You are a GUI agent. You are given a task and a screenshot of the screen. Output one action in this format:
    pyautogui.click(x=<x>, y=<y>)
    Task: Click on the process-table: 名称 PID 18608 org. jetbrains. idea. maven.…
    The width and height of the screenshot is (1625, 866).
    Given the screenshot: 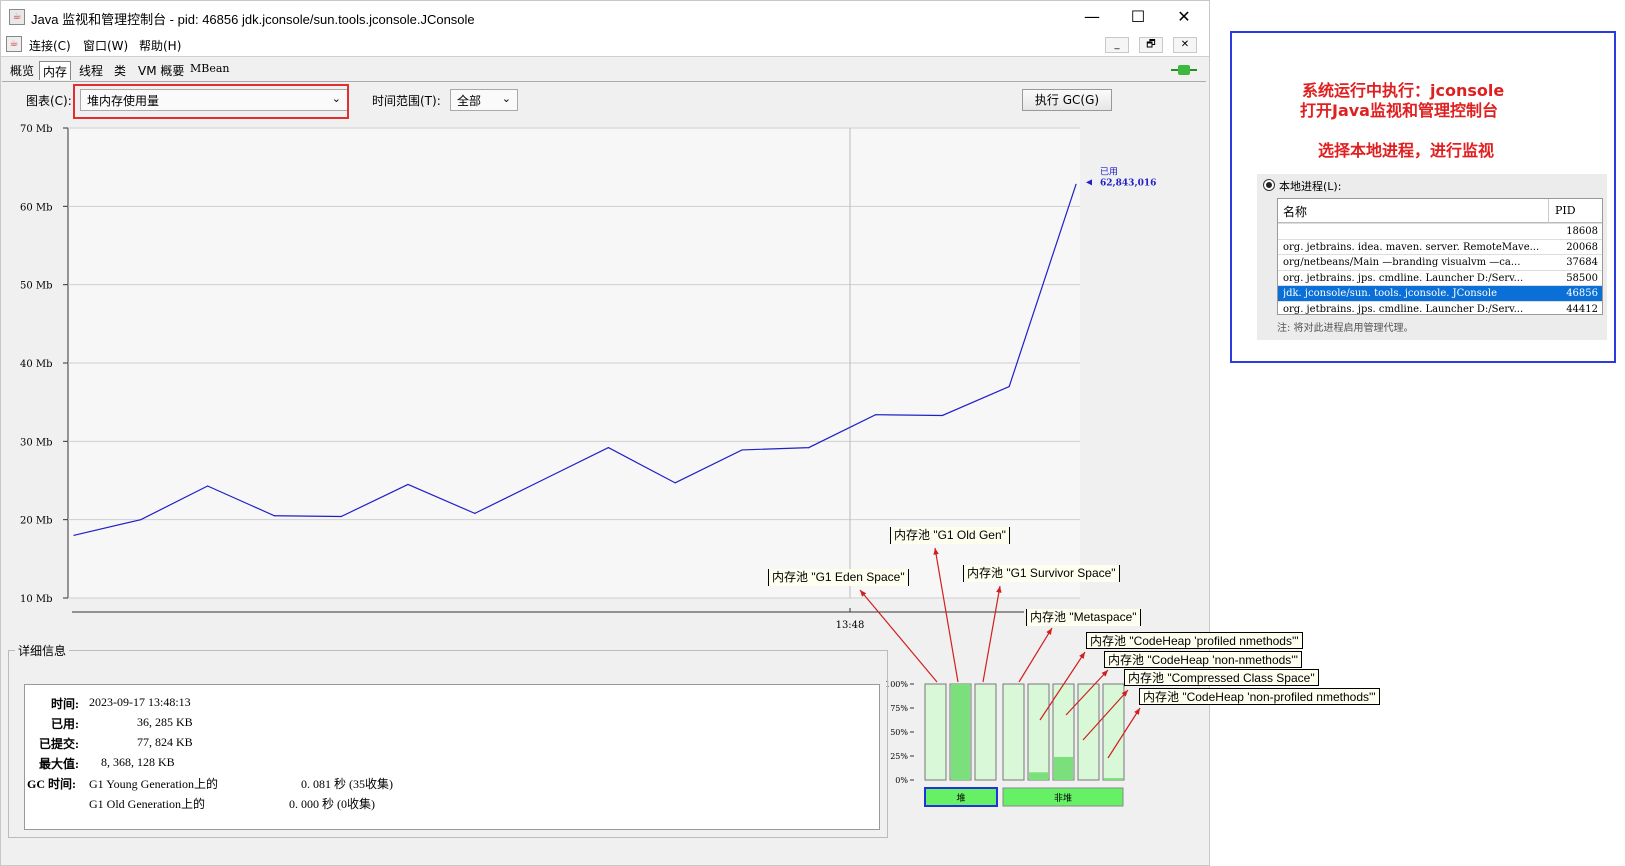 What is the action you would take?
    pyautogui.click(x=1440, y=256)
    